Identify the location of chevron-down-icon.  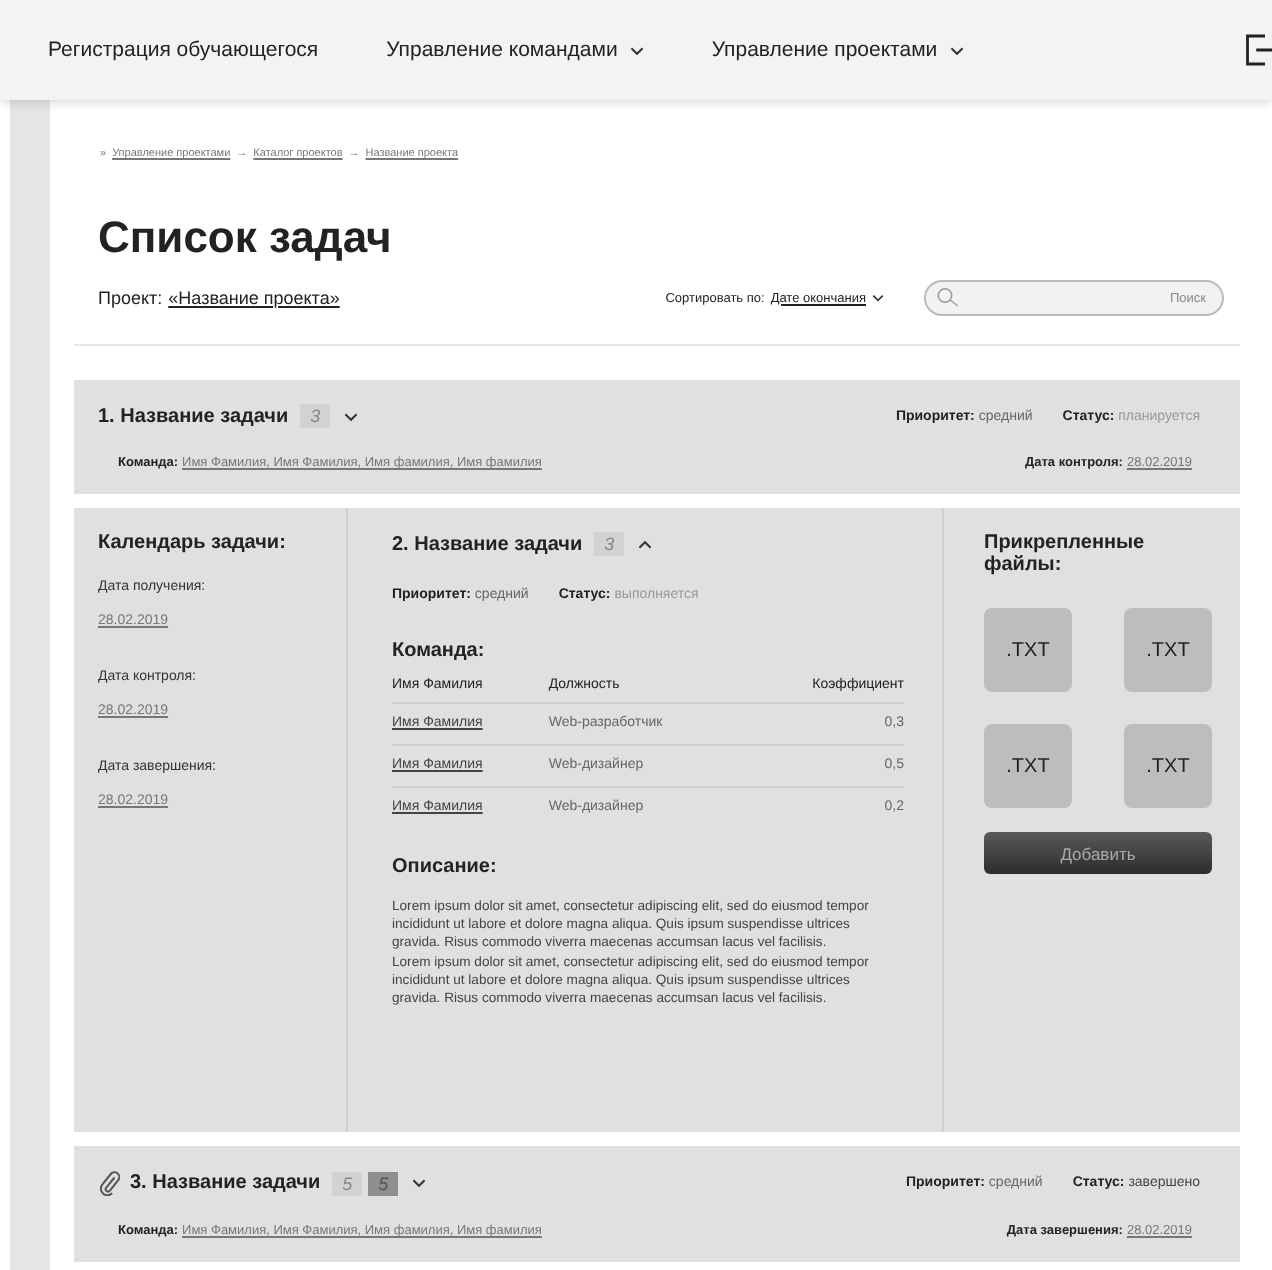
(878, 298).